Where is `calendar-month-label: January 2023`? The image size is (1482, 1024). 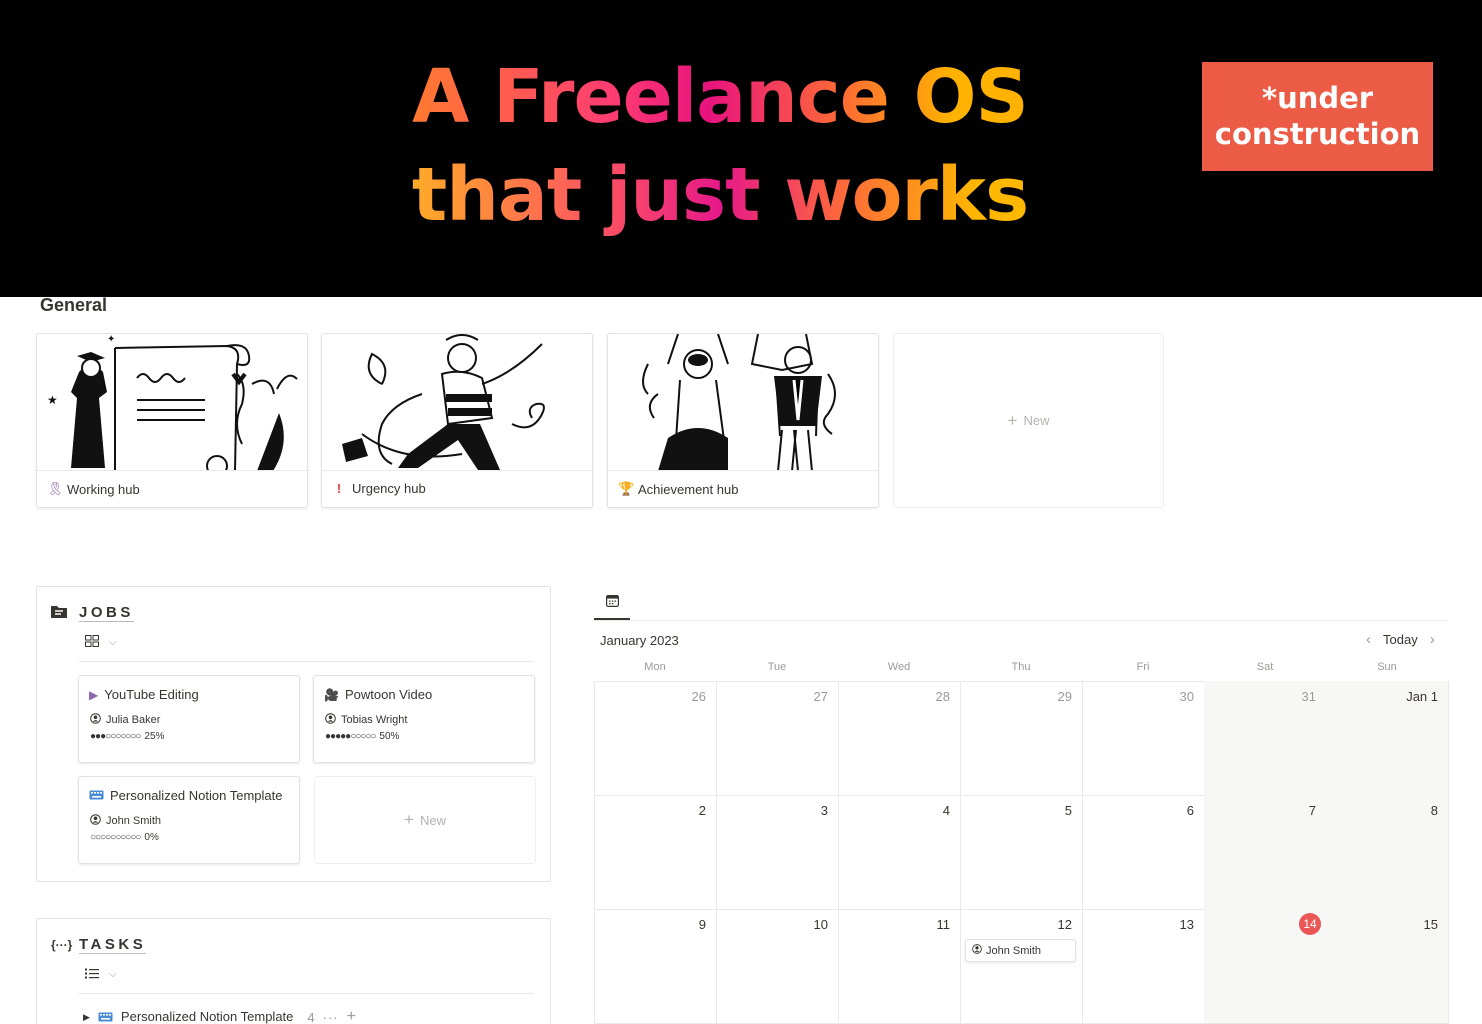
calendar-month-label: January 2023 is located at coordinates (639, 640).